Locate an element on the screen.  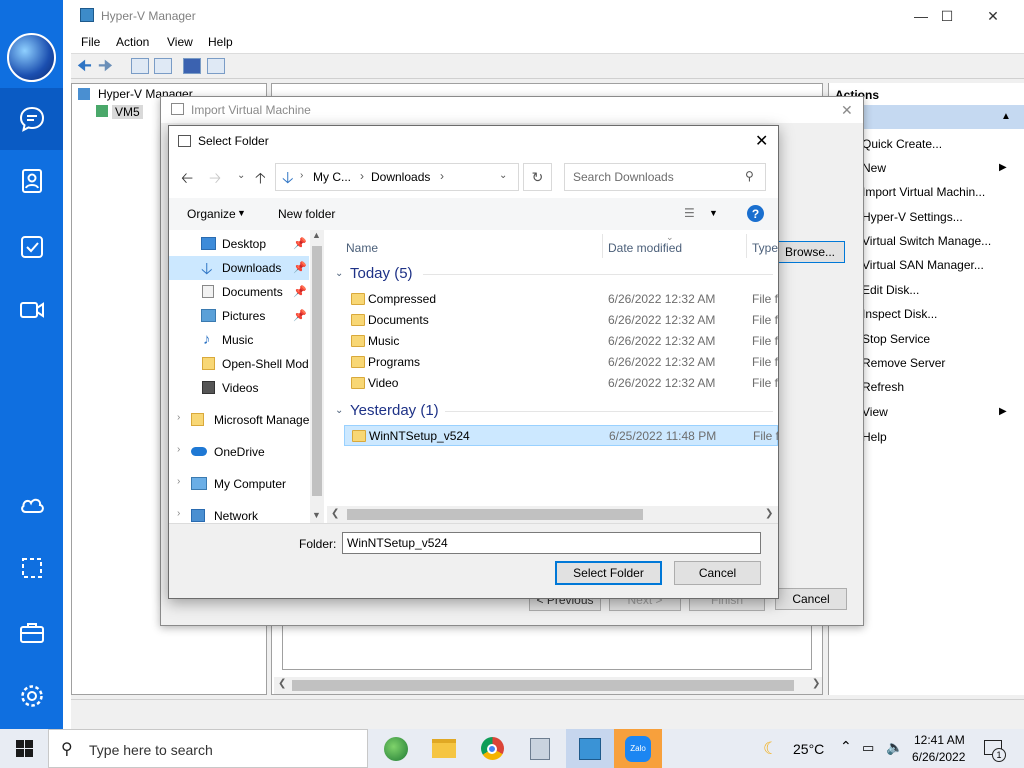
nav-scroll-thumb is located at coordinates (317, 371).